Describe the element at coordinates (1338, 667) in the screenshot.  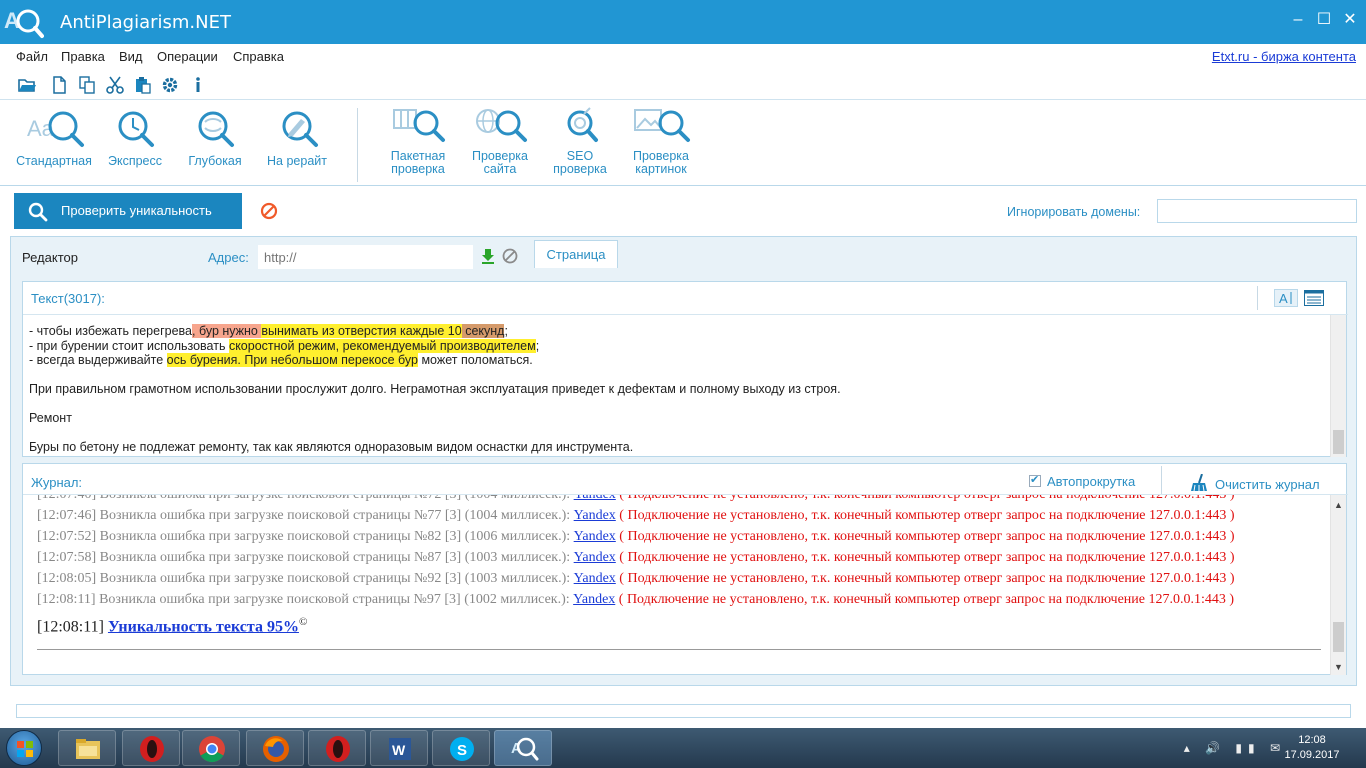
I see `scroll-down-arrow-icon: ▼` at that location.